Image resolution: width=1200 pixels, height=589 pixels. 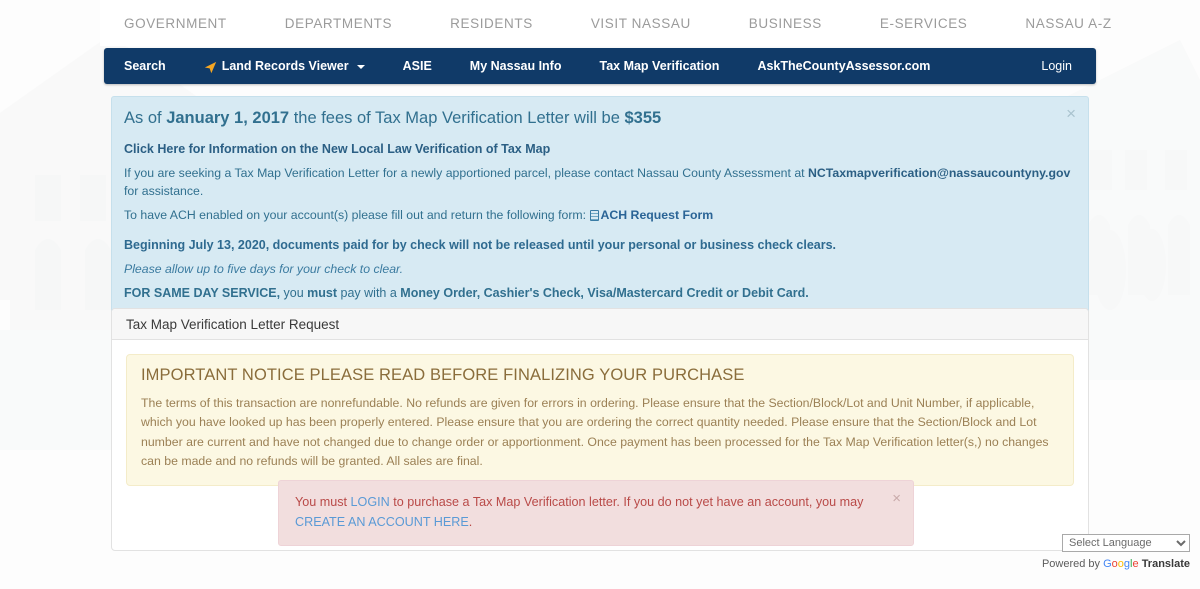 I want to click on language-select: Select Language, so click(x=1126, y=543).